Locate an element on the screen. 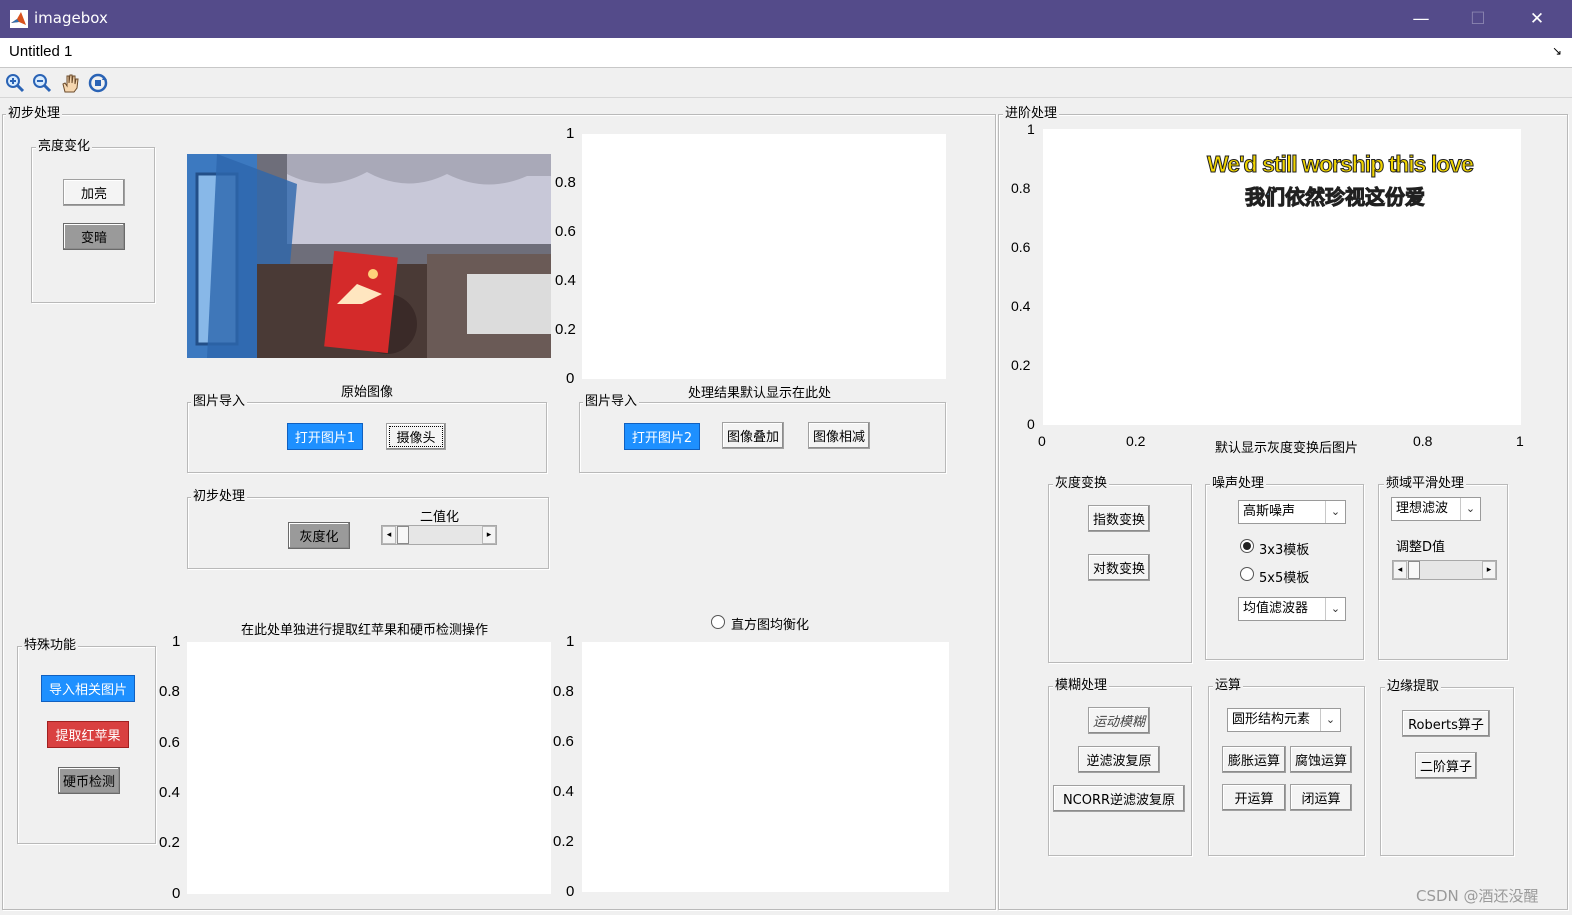 This screenshot has width=1572, height=915. ncorr-inverse-filter-button: NCORR逆滤波复原 is located at coordinates (1119, 798).